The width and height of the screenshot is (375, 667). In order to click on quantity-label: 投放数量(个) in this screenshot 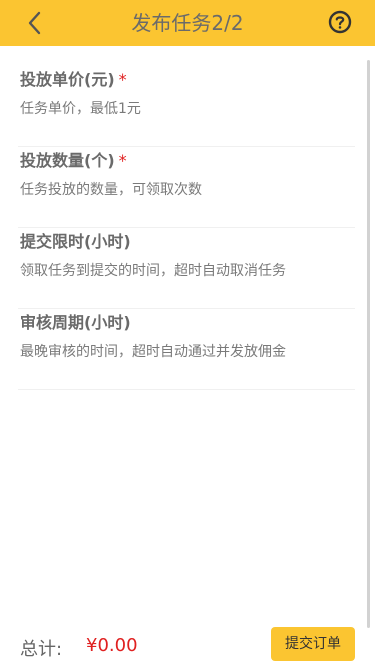, I will do `click(67, 160)`.